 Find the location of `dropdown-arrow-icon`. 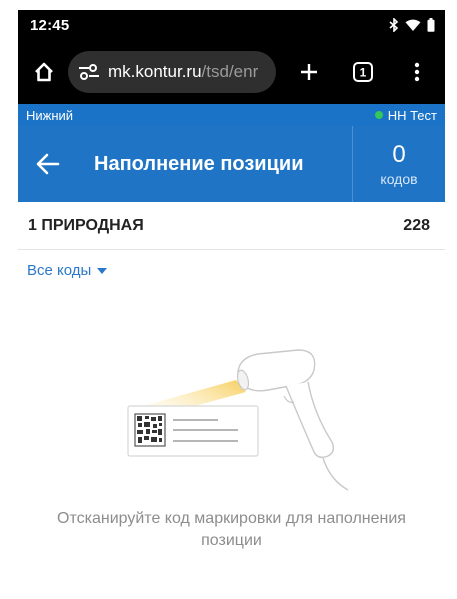

dropdown-arrow-icon is located at coordinates (102, 270).